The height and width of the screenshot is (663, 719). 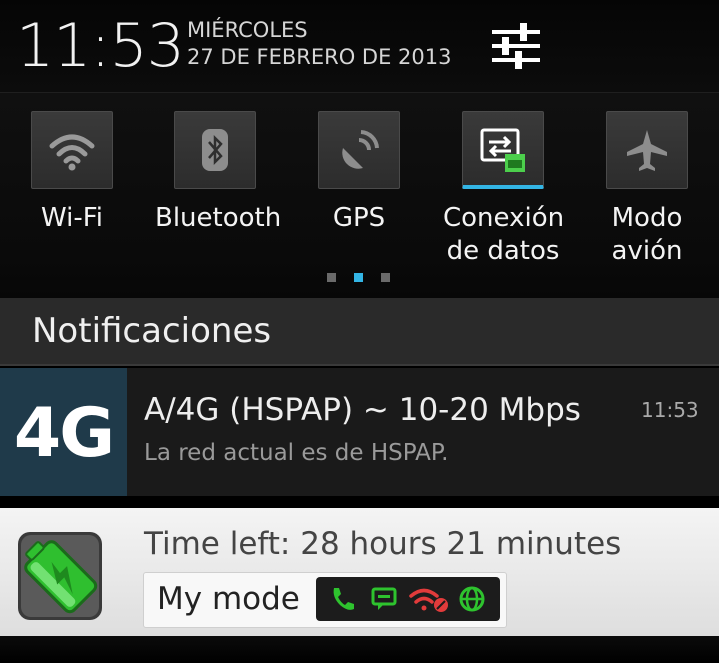 What do you see at coordinates (343, 599) in the screenshot?
I see `phone-icon` at bounding box center [343, 599].